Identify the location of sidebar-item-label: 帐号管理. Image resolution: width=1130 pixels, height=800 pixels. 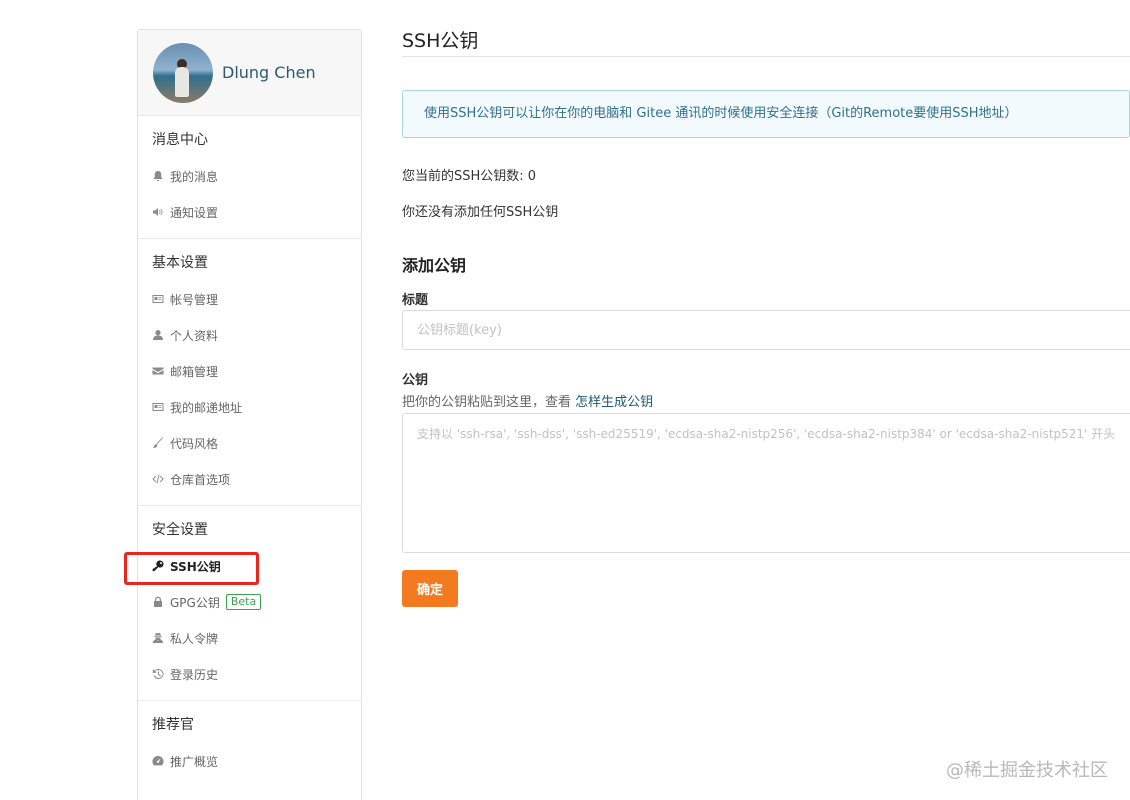
(194, 299).